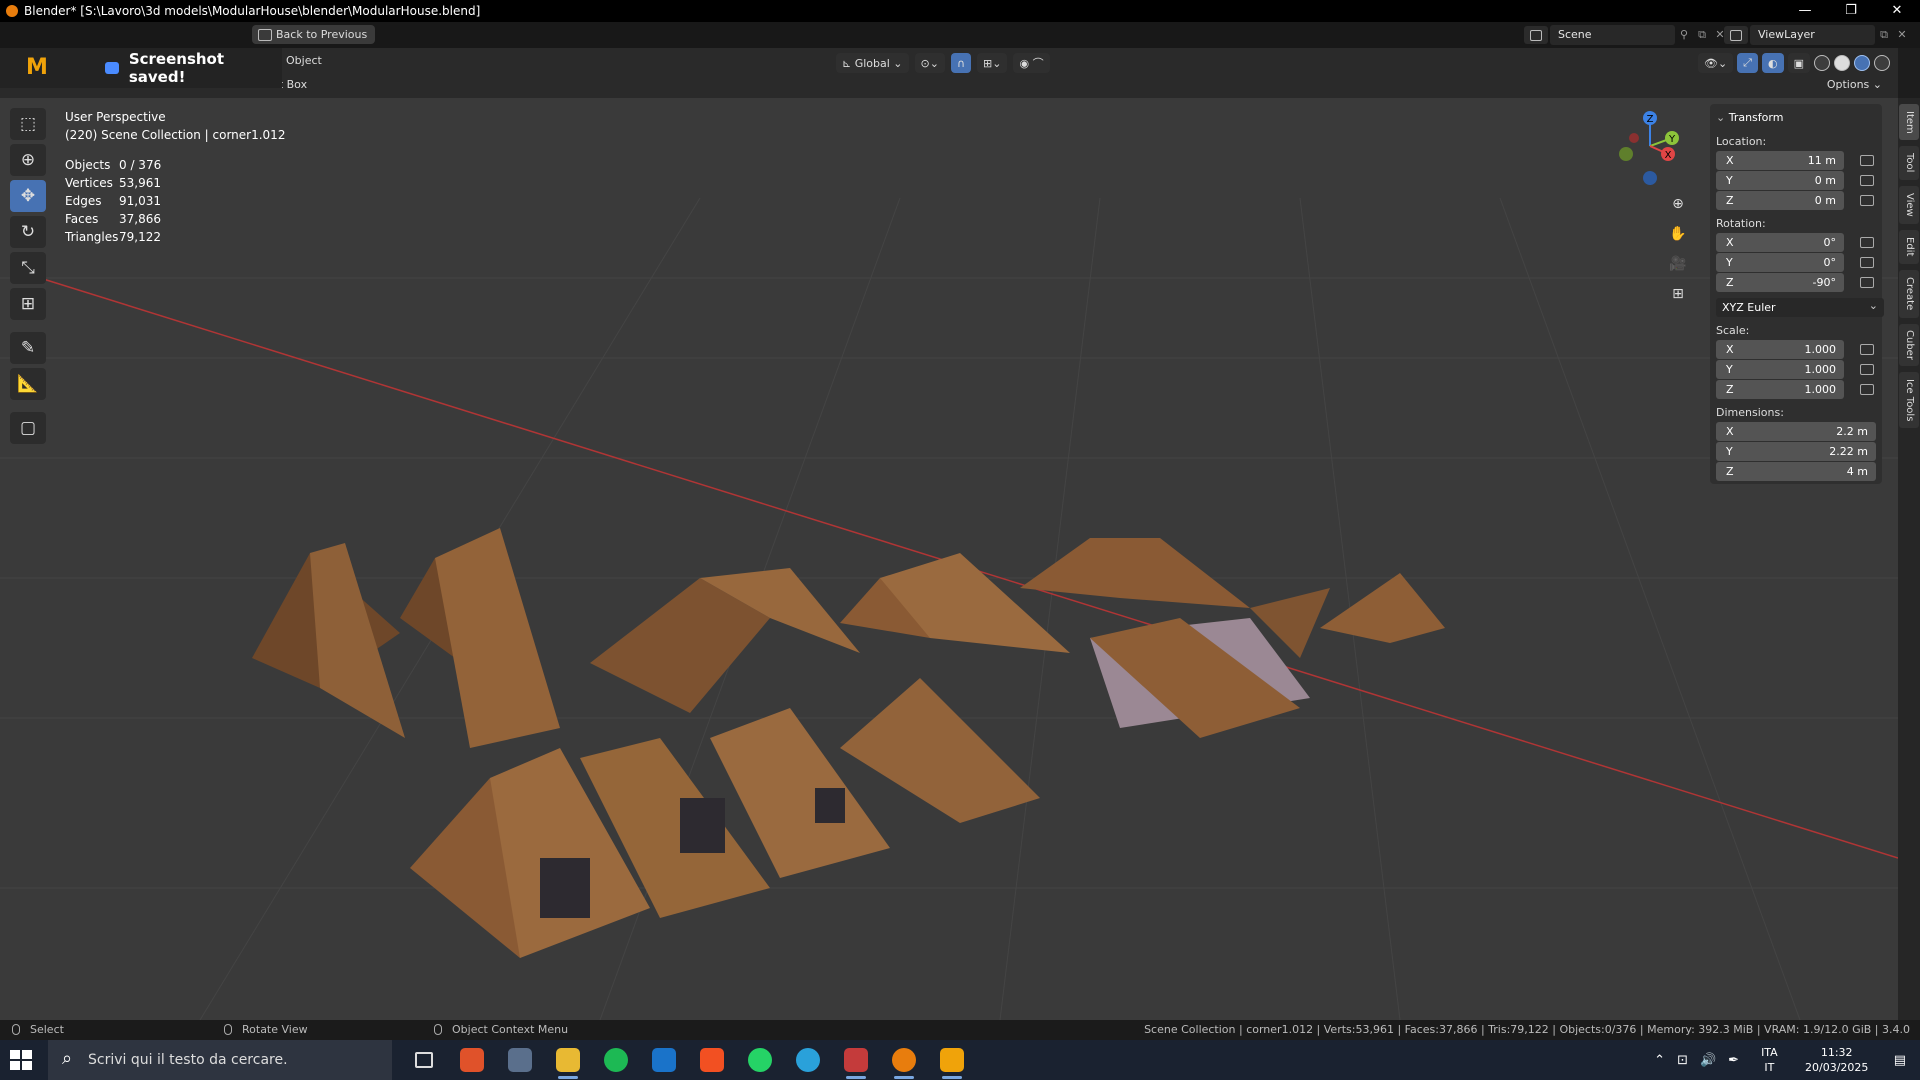 The height and width of the screenshot is (1080, 1920). Describe the element at coordinates (28, 124) in the screenshot. I see `select-tool-button: ⬚` at that location.